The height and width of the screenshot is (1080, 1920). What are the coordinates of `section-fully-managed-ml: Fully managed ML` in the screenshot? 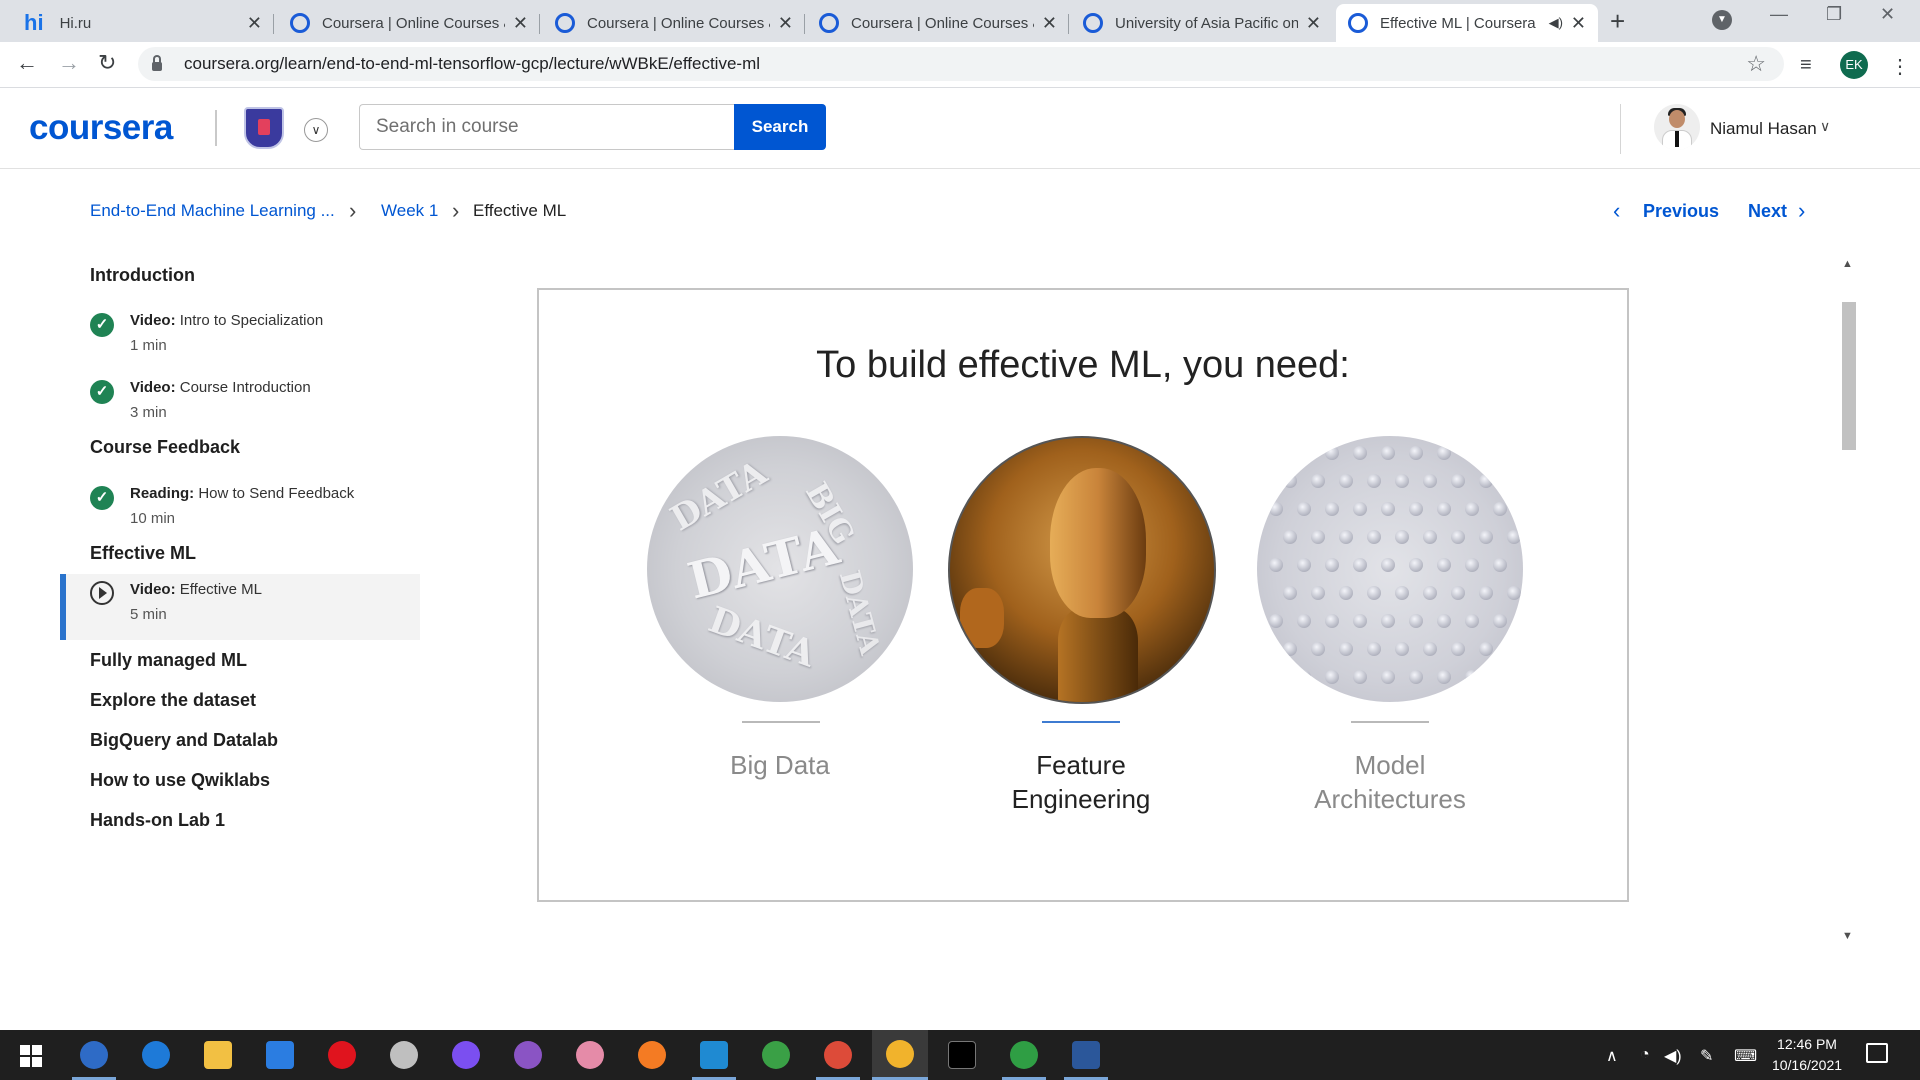 It's located at (168, 660).